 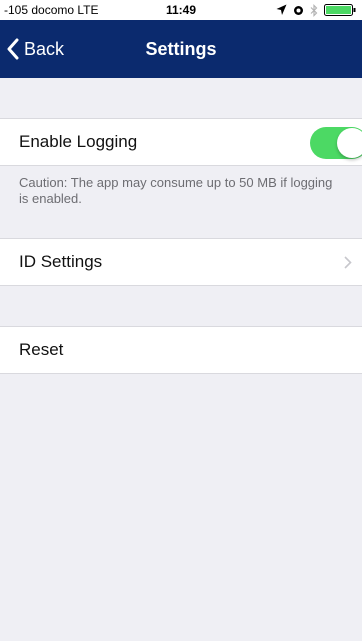 I want to click on battery-icon, so click(x=340, y=10).